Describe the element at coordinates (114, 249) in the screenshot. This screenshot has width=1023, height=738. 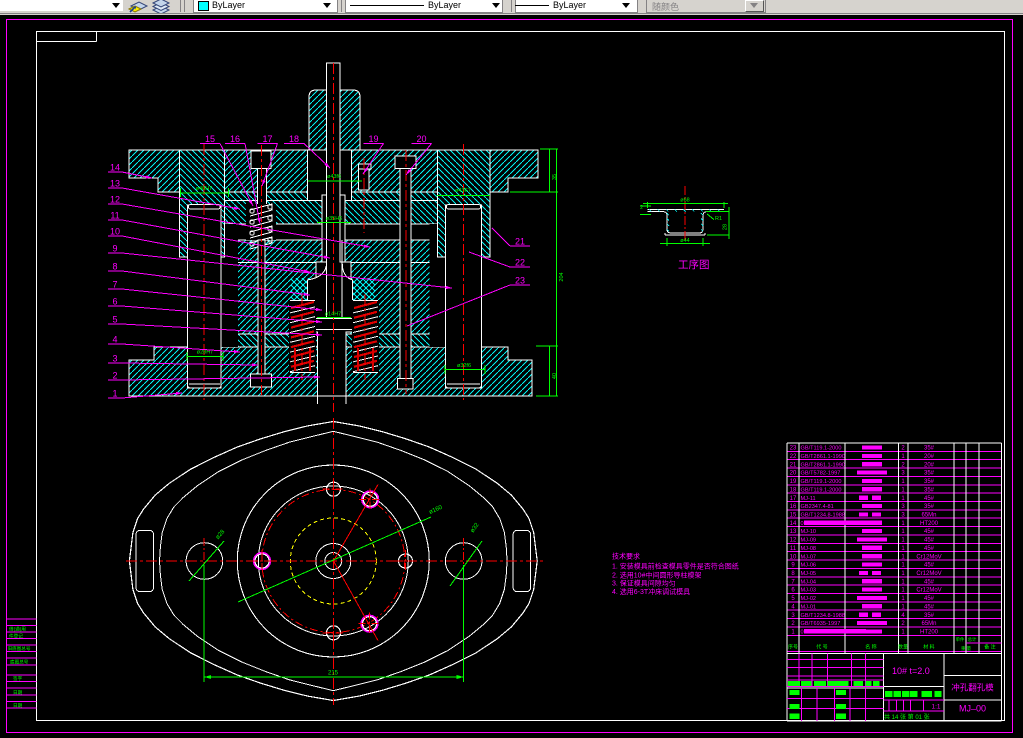
I see `svg-text: 9` at that location.